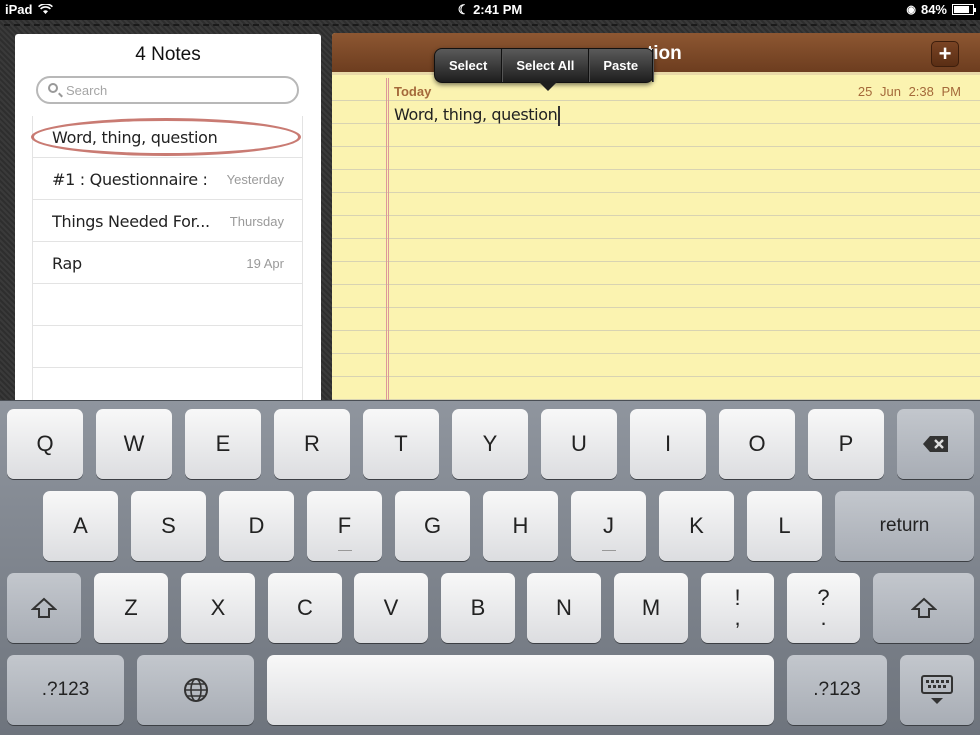  I want to click on note-timestamp: 25 Jun 2:38 PM, so click(909, 91).